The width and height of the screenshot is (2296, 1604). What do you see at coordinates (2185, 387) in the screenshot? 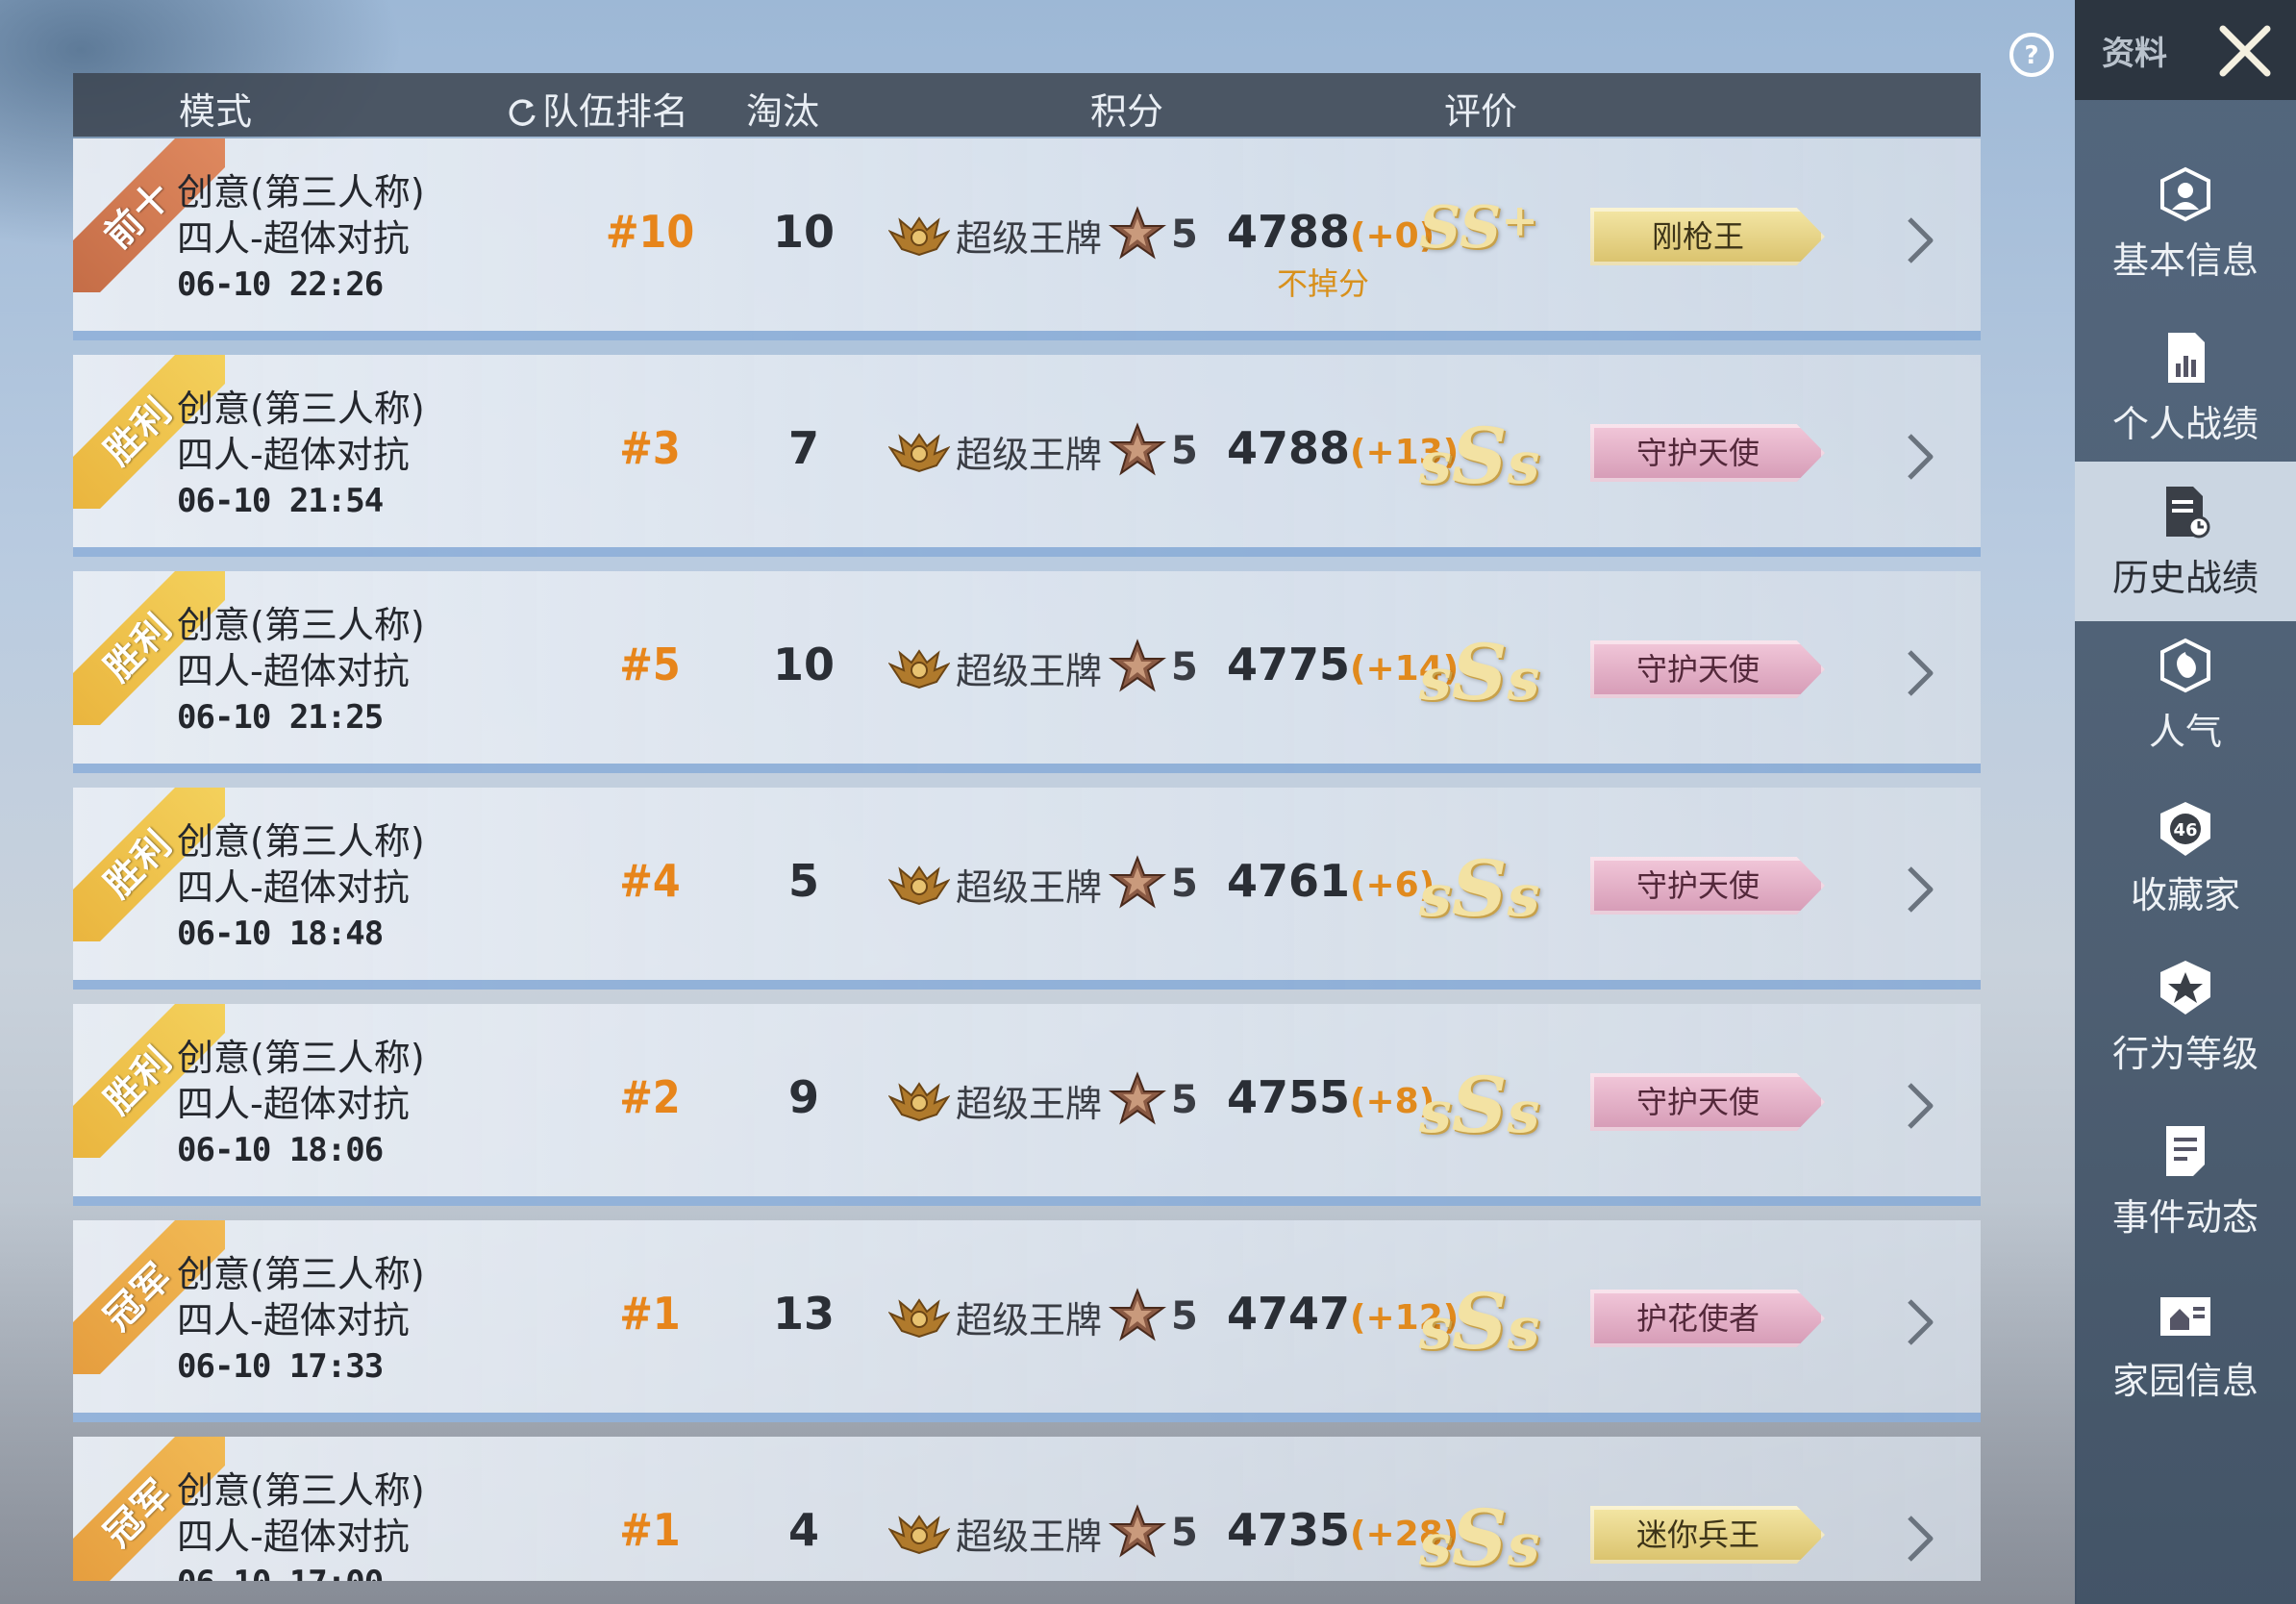
I see `sidebar-item-stats-chart: 个人战绩` at bounding box center [2185, 387].